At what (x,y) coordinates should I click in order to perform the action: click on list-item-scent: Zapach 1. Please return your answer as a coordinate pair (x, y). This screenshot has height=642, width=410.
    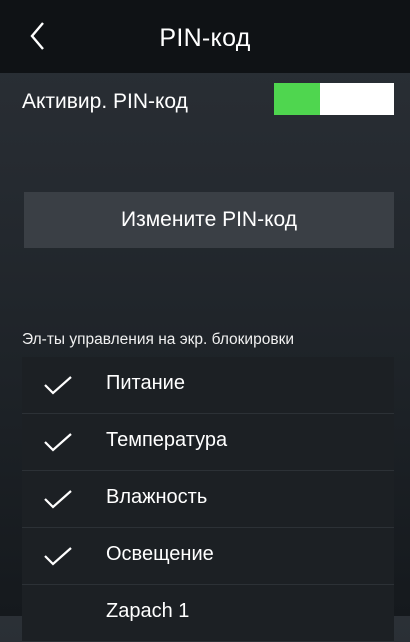
    Looking at the image, I should click on (208, 613).